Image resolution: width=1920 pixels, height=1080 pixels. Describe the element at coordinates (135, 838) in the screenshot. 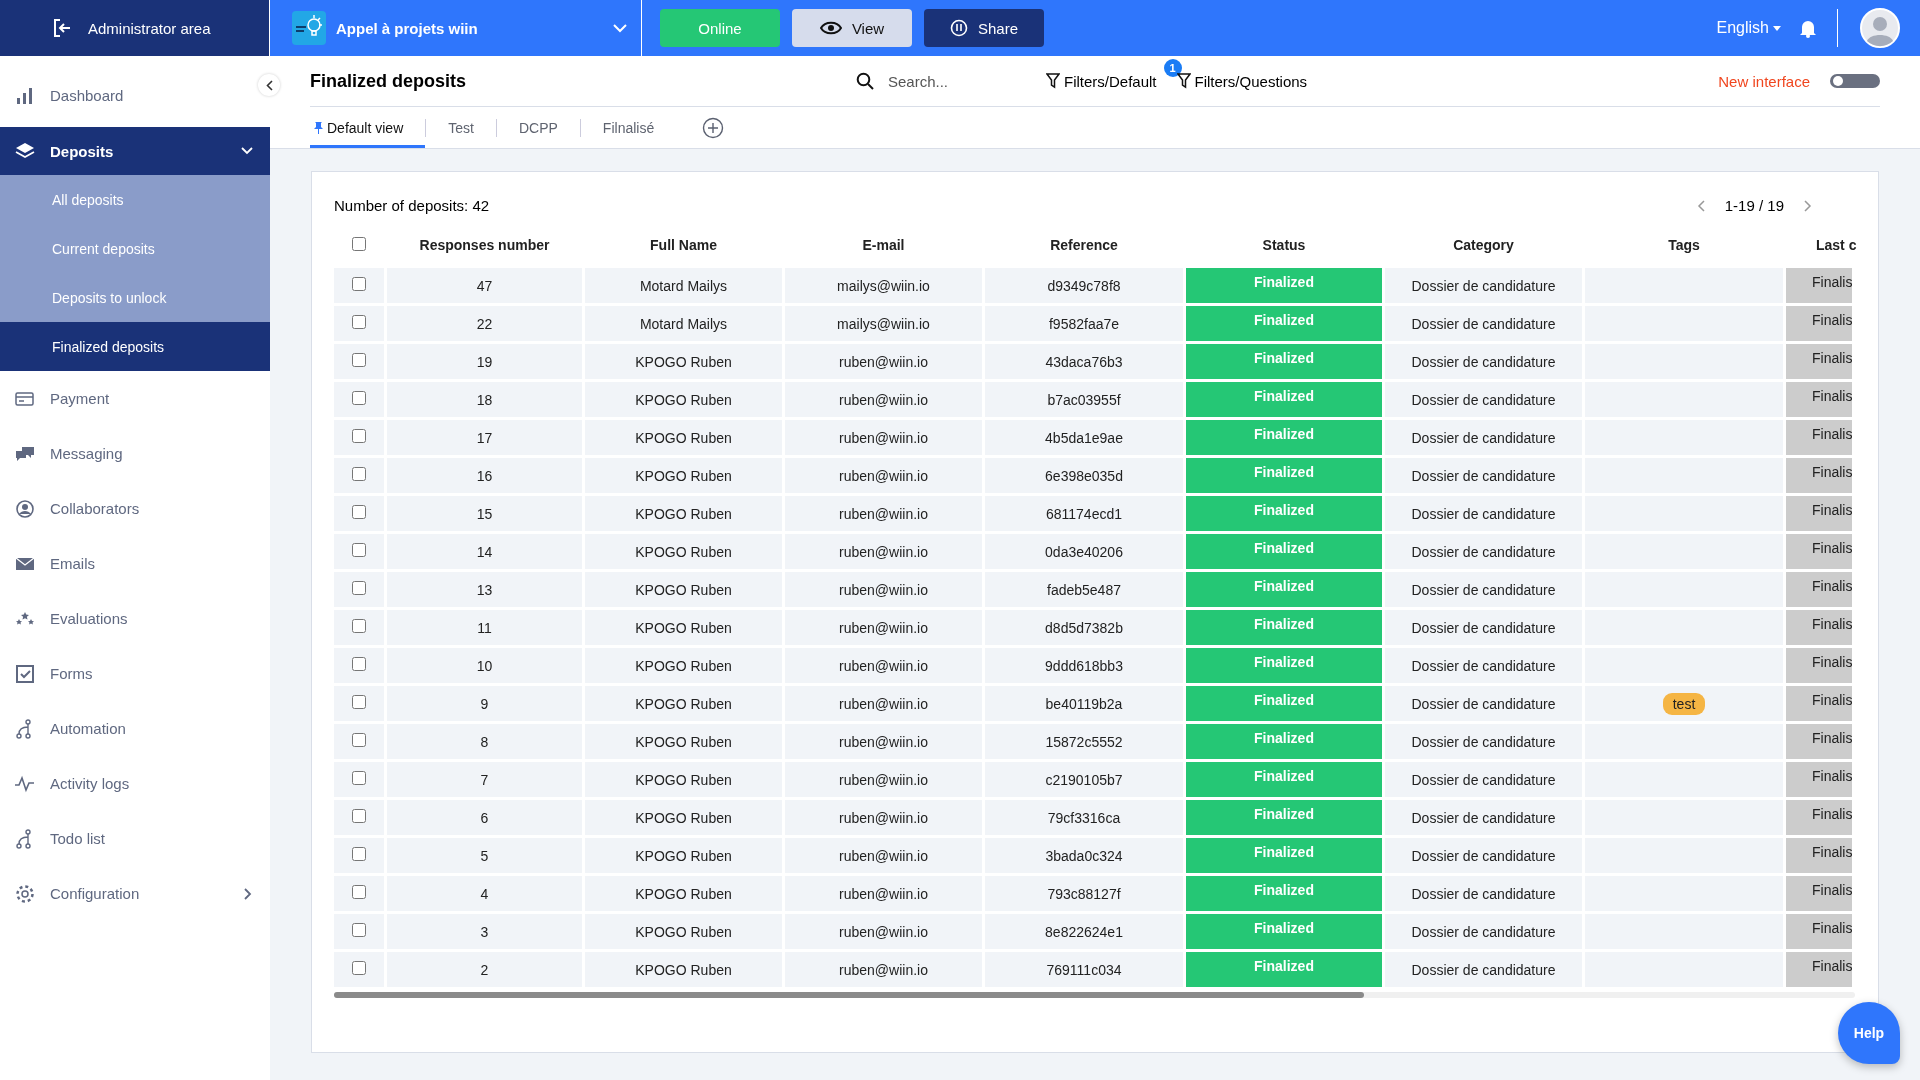

I see `sidebar-item: Todo list` at that location.